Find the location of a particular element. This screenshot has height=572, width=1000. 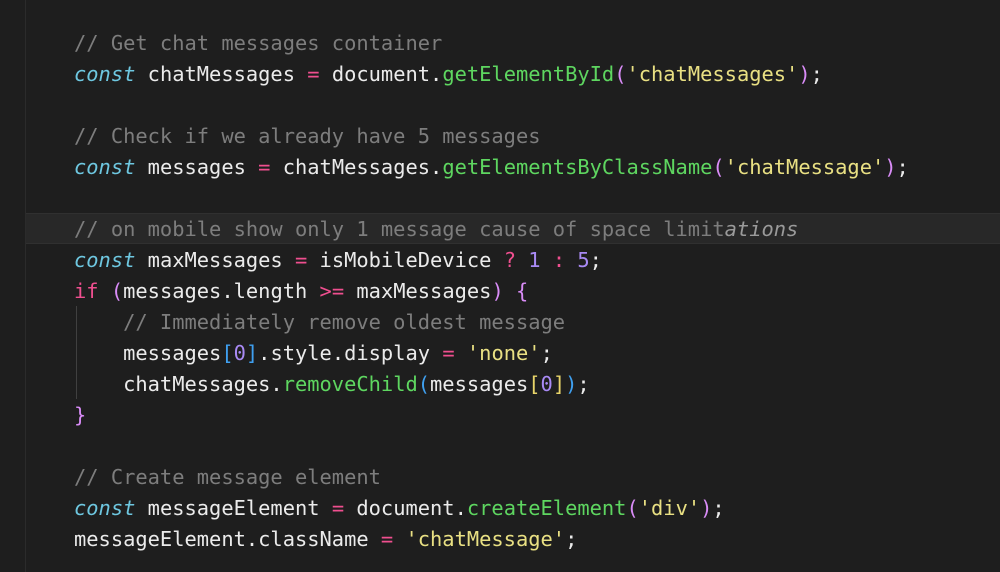

code-token: messageElement.className is located at coordinates (227, 539).